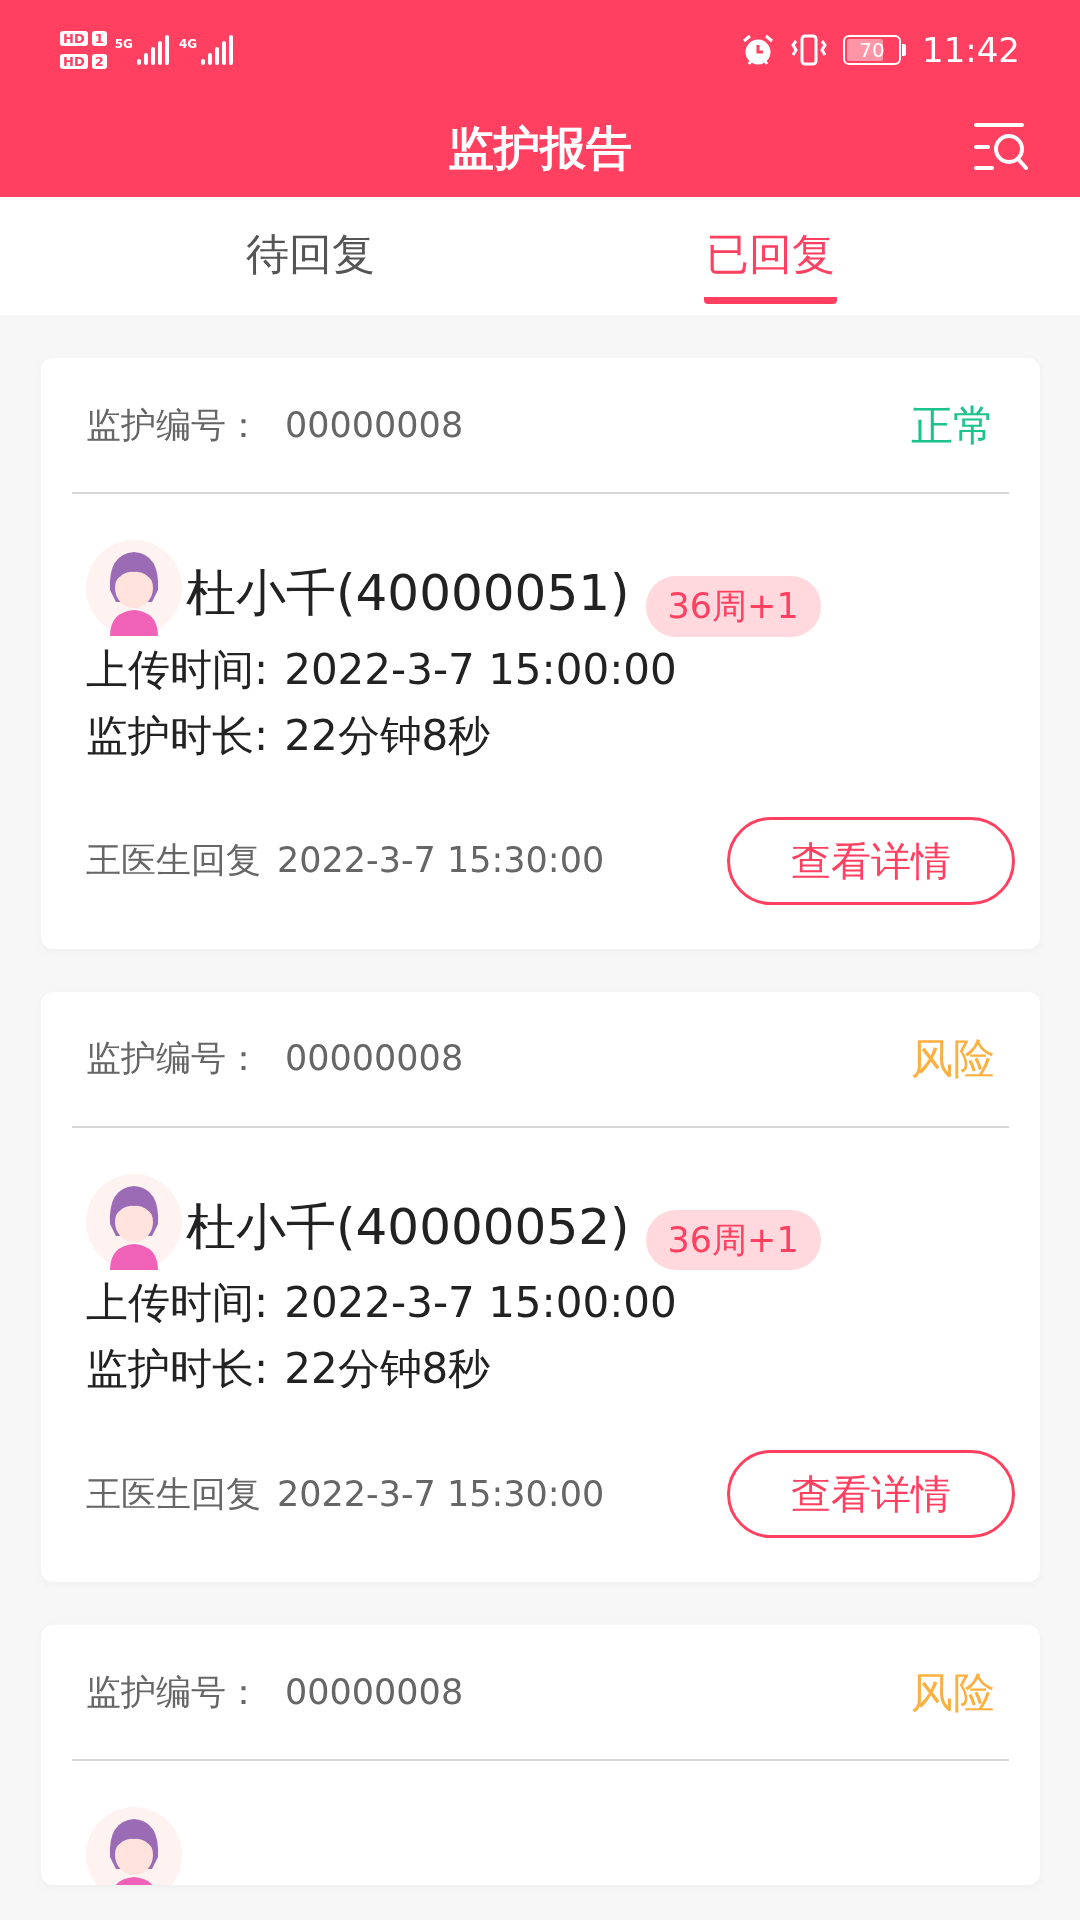 The height and width of the screenshot is (1920, 1080). What do you see at coordinates (971, 50) in the screenshot?
I see `status-time: 11:42` at bounding box center [971, 50].